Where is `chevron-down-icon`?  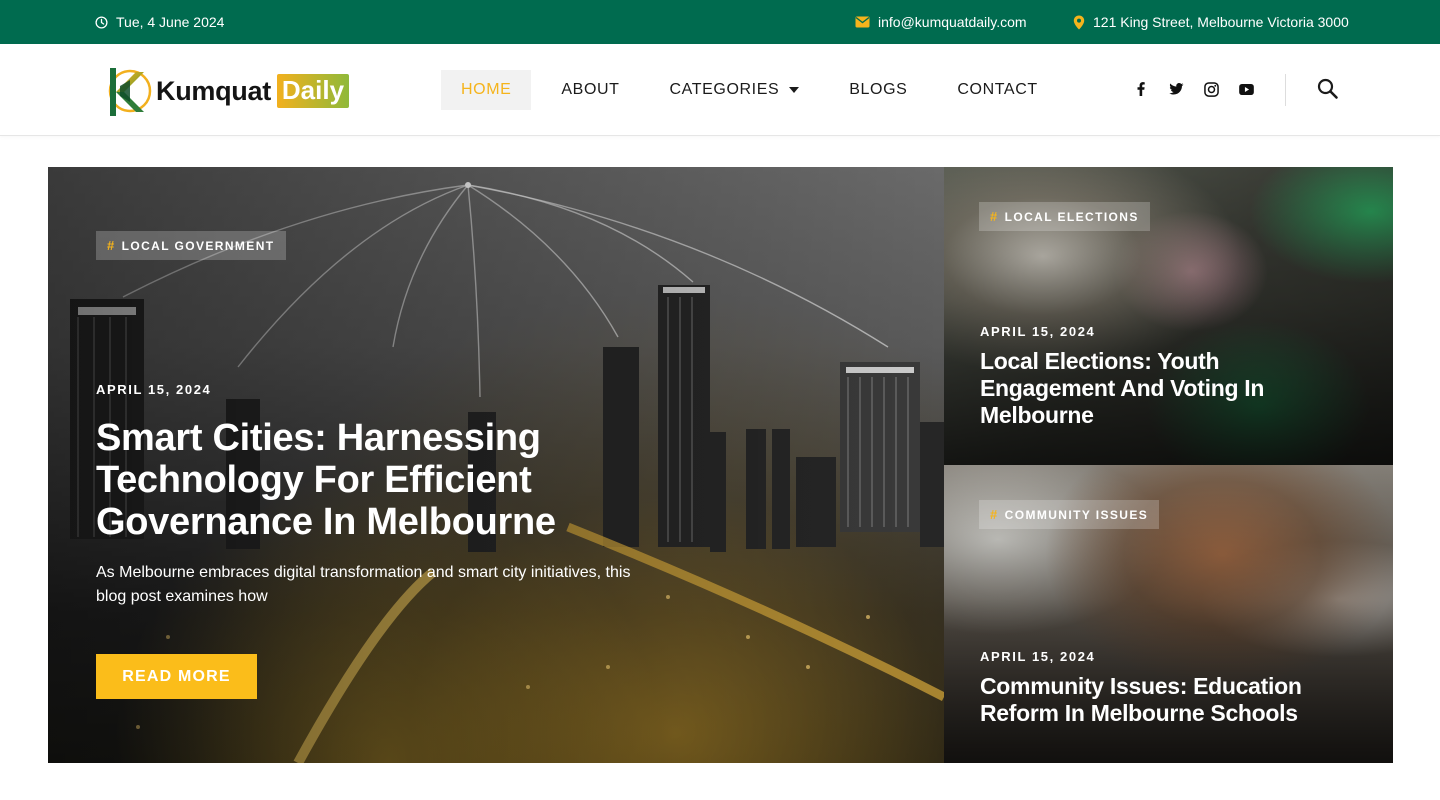 chevron-down-icon is located at coordinates (794, 90).